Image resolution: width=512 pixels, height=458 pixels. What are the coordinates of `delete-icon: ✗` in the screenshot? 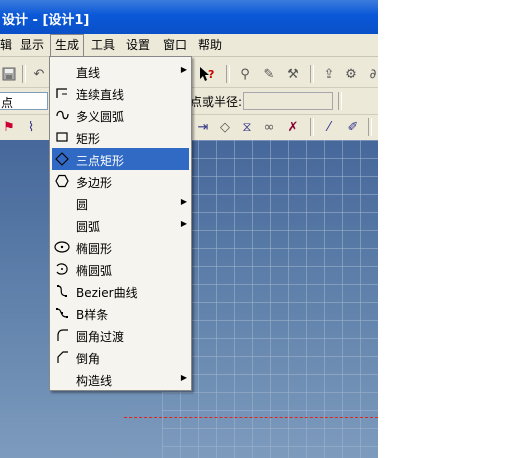 It's located at (293, 127).